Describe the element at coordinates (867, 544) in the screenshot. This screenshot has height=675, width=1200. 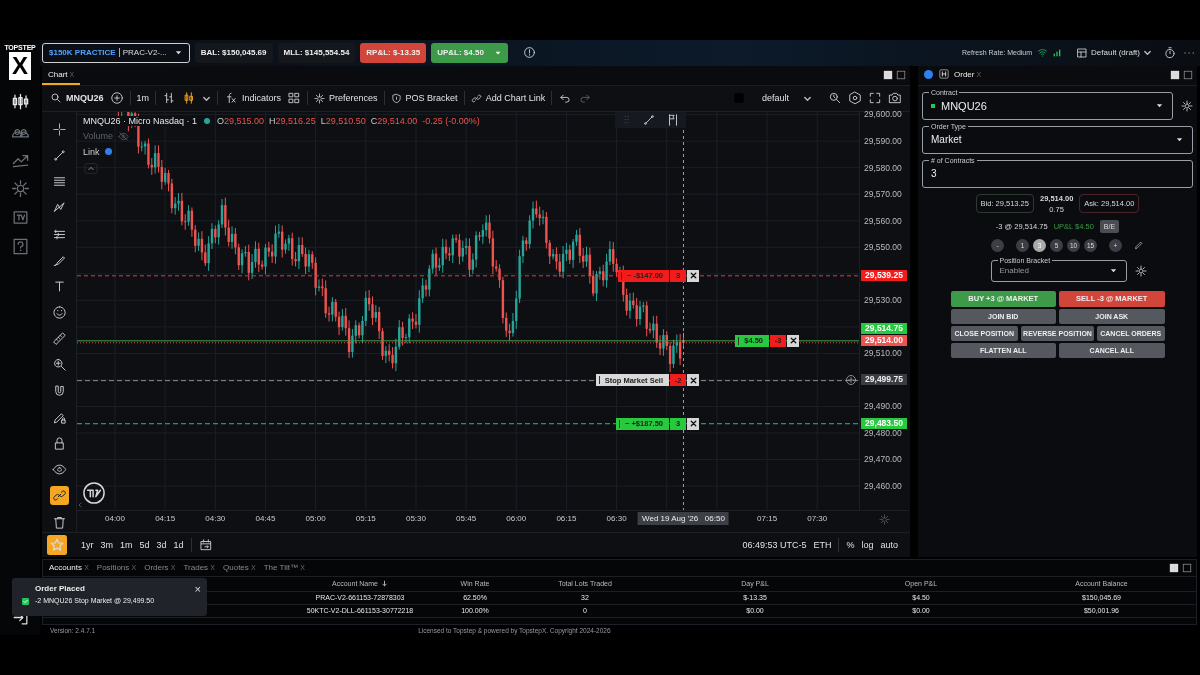
I see `scale-option: log` at that location.